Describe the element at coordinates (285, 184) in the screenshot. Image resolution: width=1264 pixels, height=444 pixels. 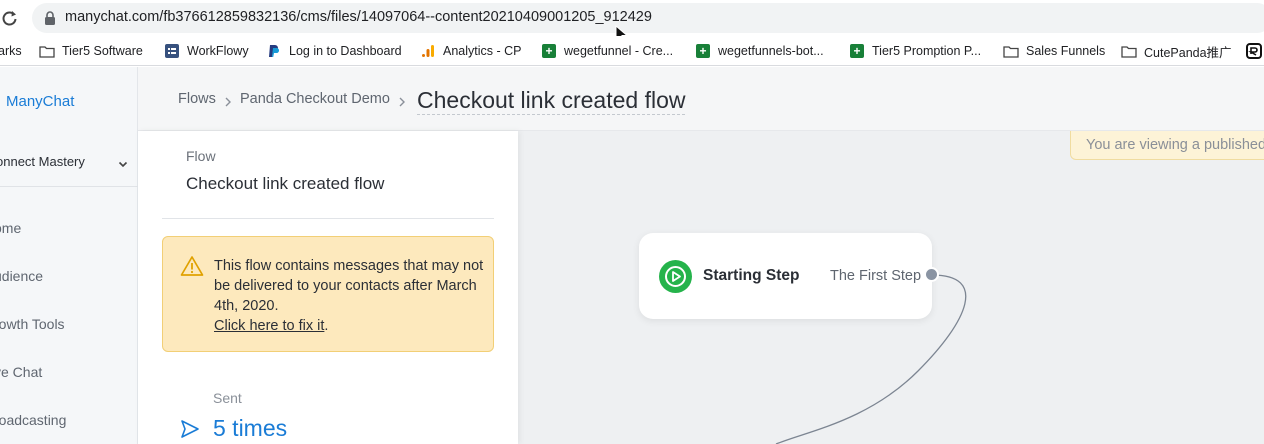
I see `flow-name: Checkout link created flow` at that location.